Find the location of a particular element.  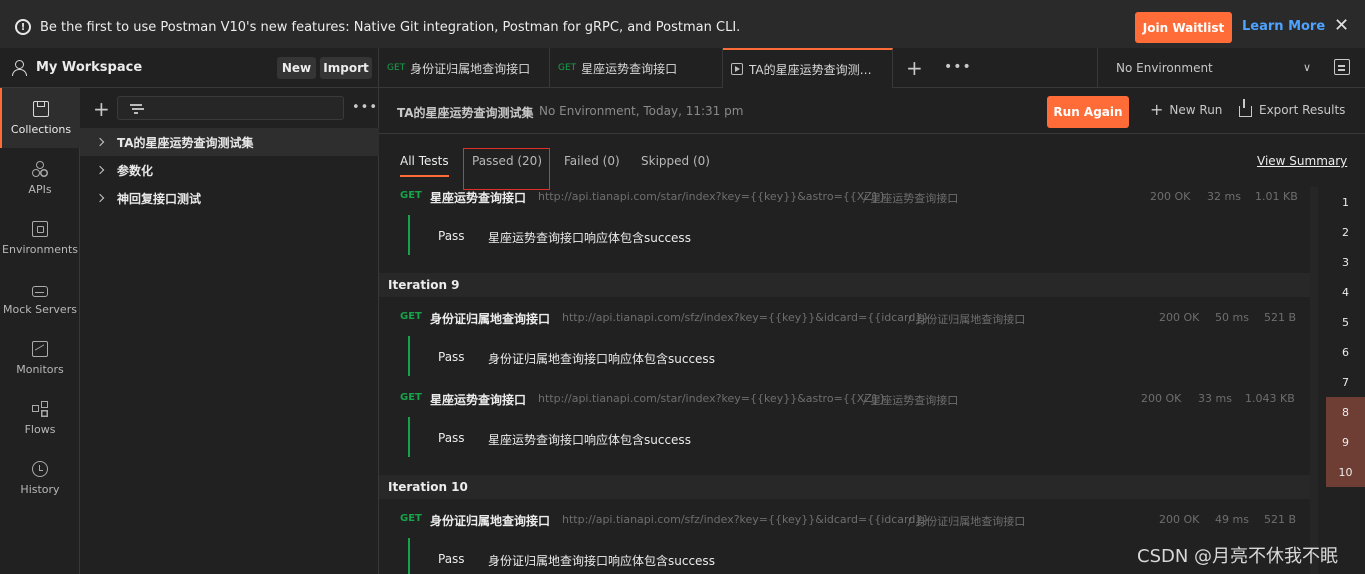

run-again-button: Run Again is located at coordinates (1088, 112).